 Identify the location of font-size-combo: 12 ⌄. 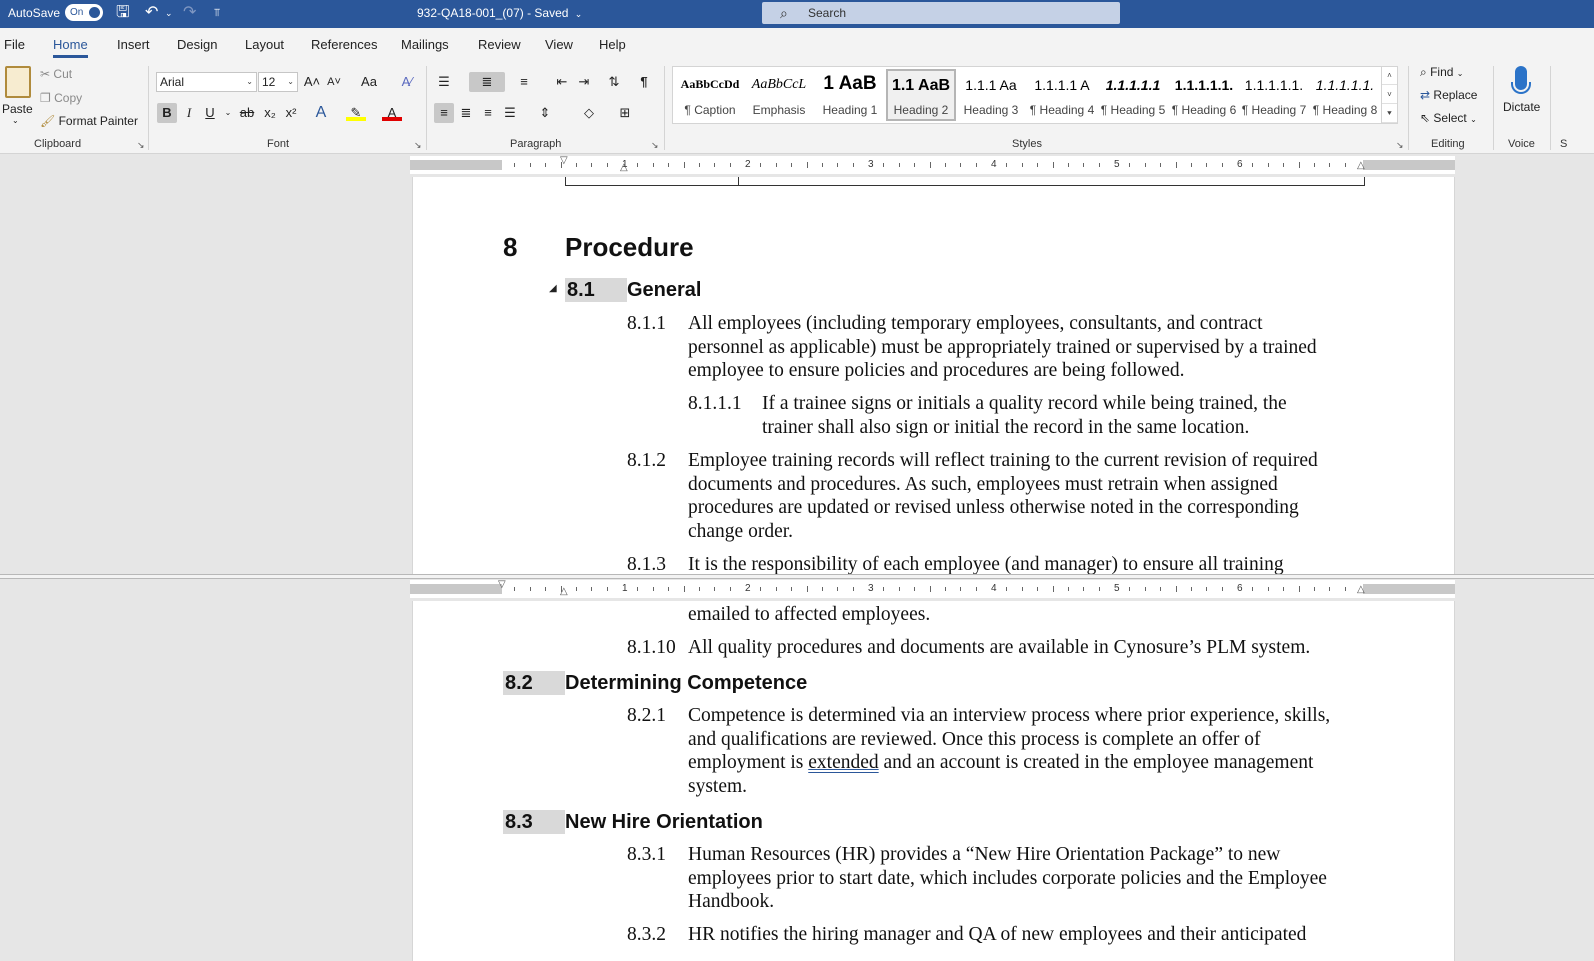
(278, 82).